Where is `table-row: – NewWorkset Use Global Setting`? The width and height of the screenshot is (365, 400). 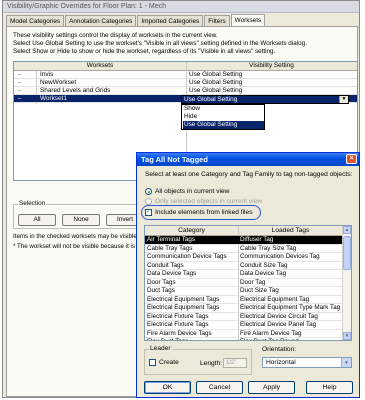 table-row: – NewWorkset Use Global Setting is located at coordinates (185, 83).